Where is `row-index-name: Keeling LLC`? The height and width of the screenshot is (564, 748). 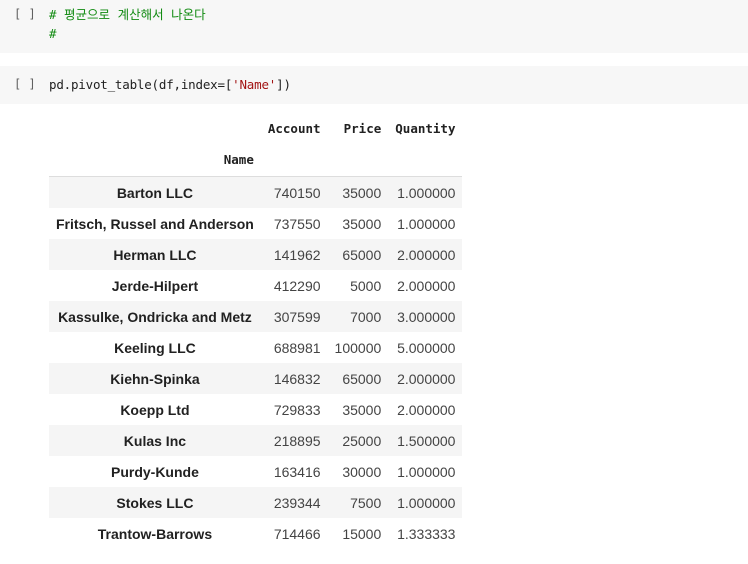 row-index-name: Keeling LLC is located at coordinates (155, 347).